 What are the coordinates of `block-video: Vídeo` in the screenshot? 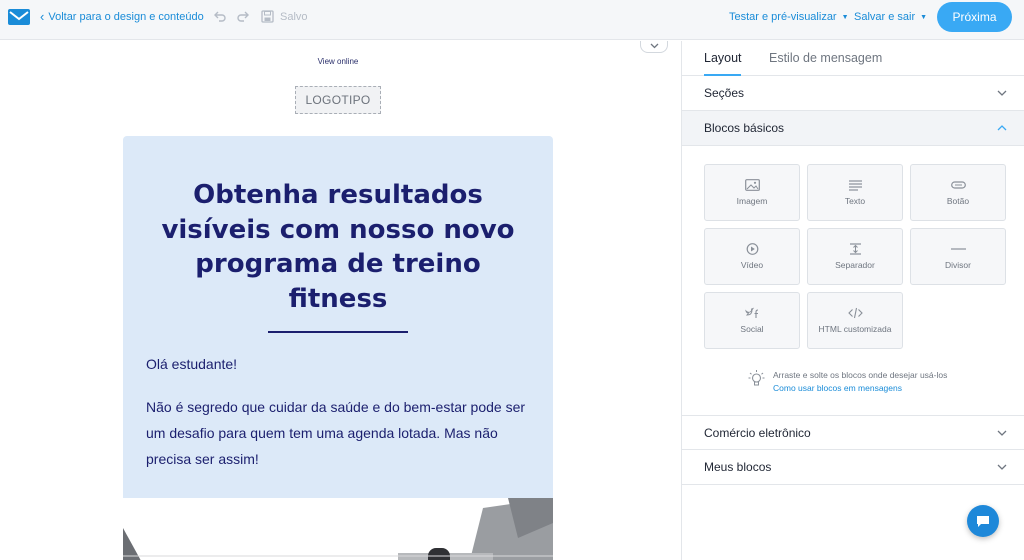 It's located at (752, 256).